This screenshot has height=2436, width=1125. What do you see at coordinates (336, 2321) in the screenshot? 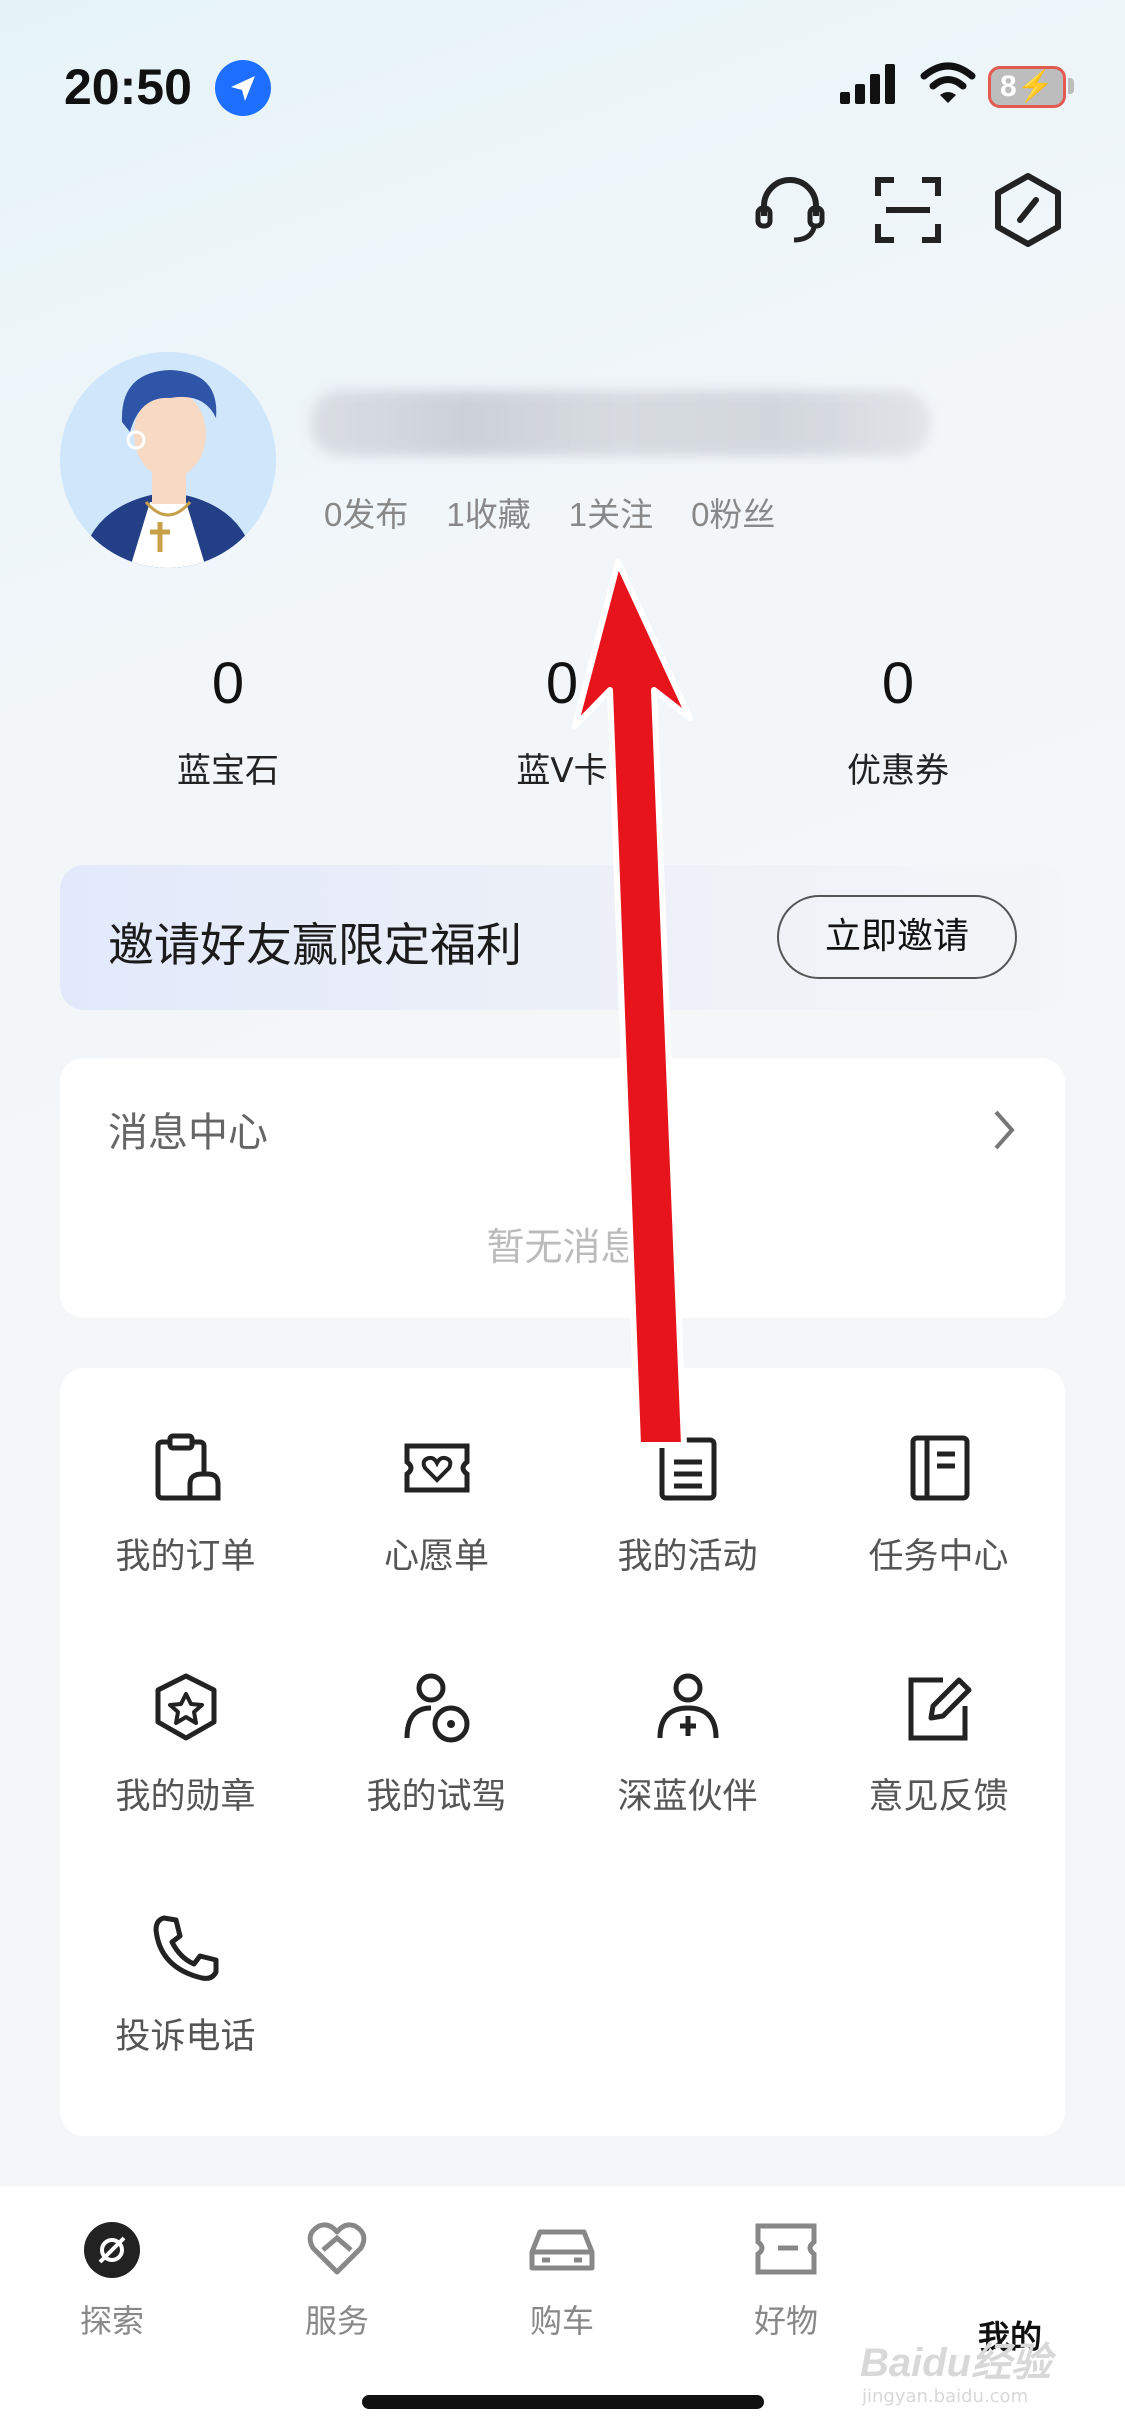
I see `tab-label: 服务` at bounding box center [336, 2321].